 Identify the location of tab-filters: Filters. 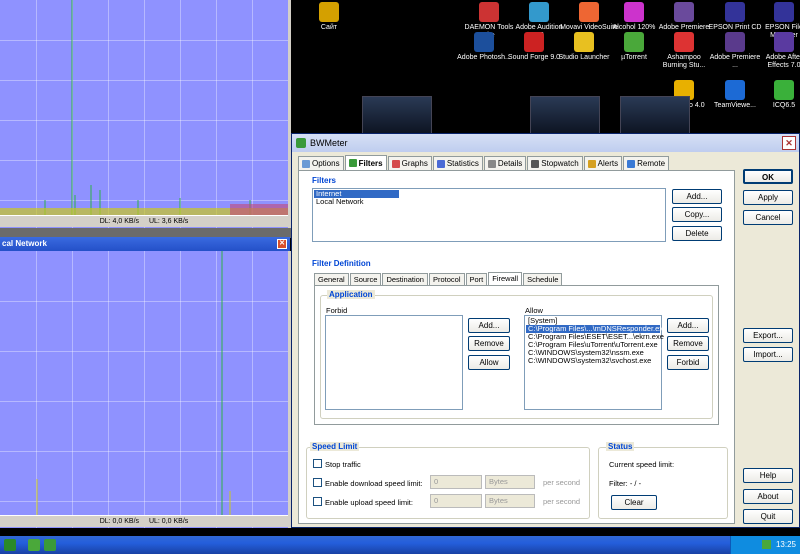
(365, 162).